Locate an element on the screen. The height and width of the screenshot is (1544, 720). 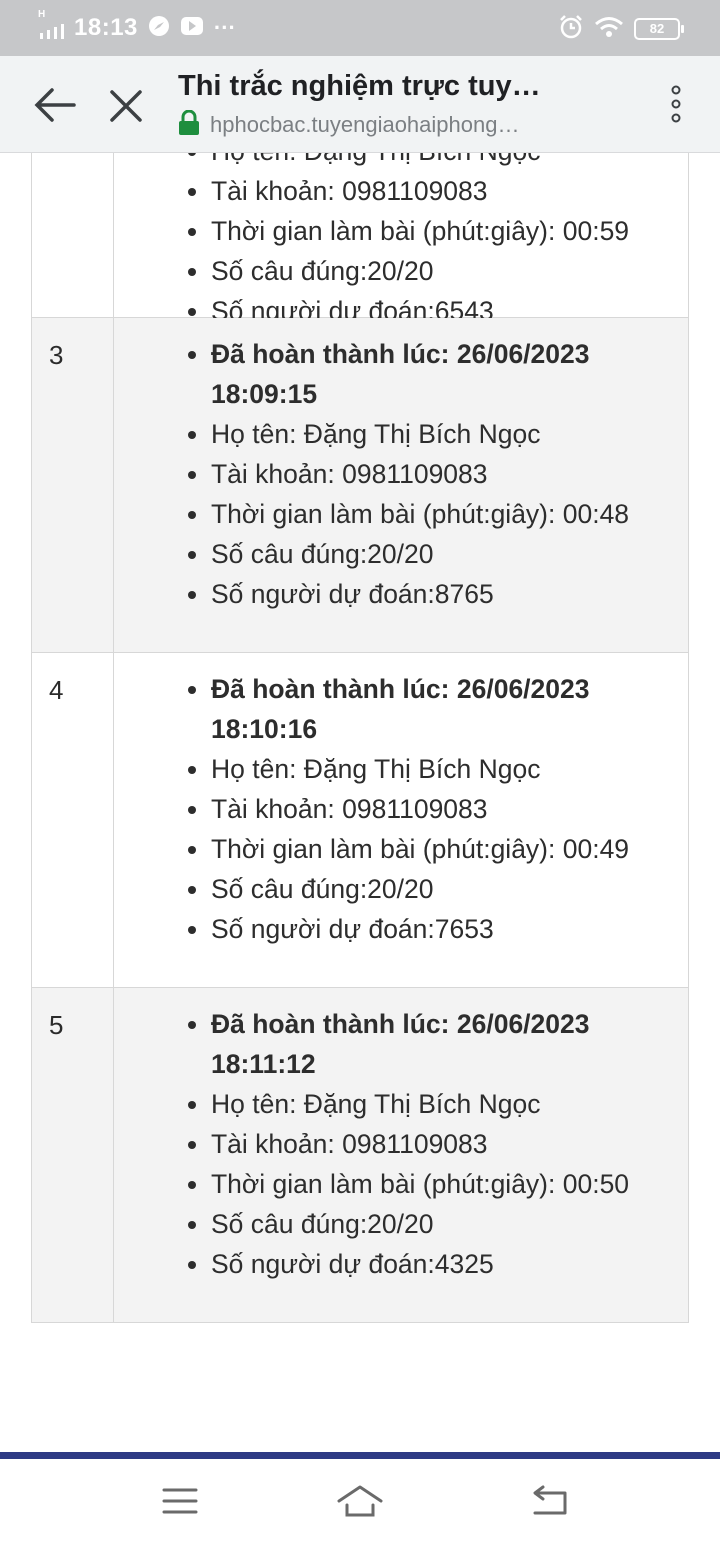
status-right: 82 is located at coordinates (621, 29).